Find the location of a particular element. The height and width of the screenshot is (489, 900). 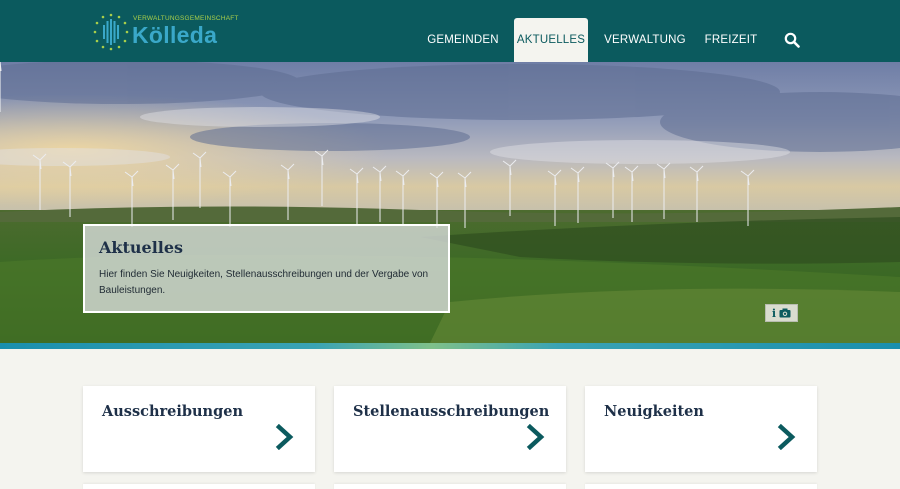

card-title: Neuigkeiten is located at coordinates (654, 411).